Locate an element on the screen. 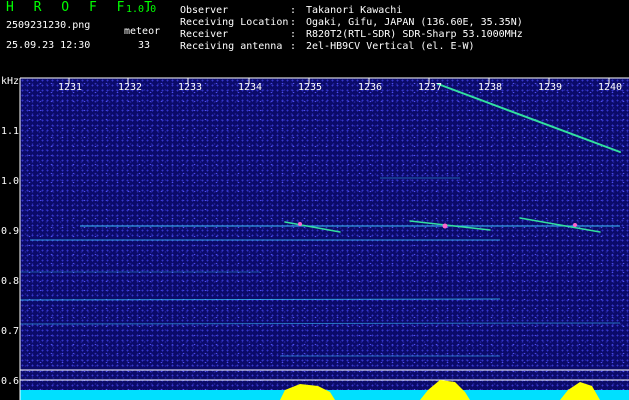 This screenshot has width=629, height=400. signal-level-strip is located at coordinates (324, 390).